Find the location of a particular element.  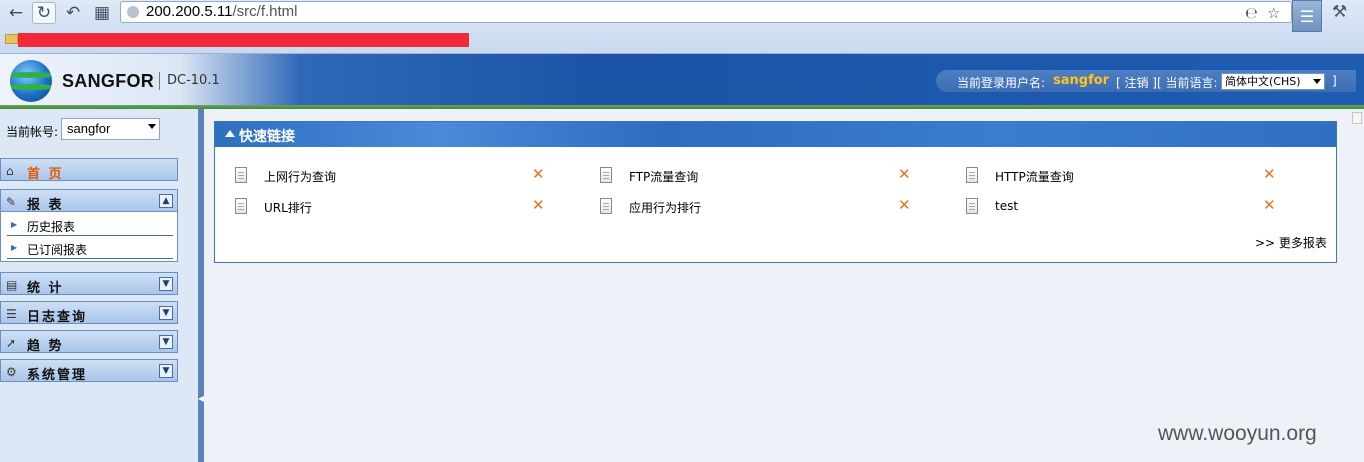

language-label: [ 当前语言: is located at coordinates (1187, 83).